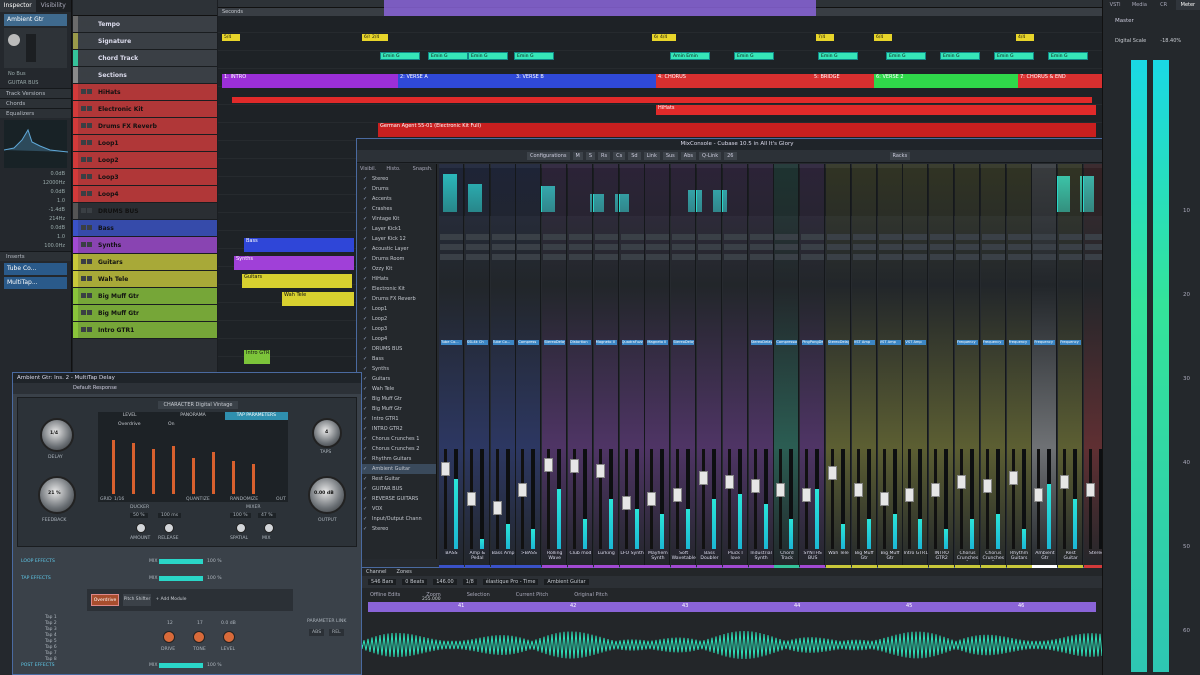 The image size is (1200, 675). I want to click on visibility-item: ✓ Rest Guitar, so click(396, 479).